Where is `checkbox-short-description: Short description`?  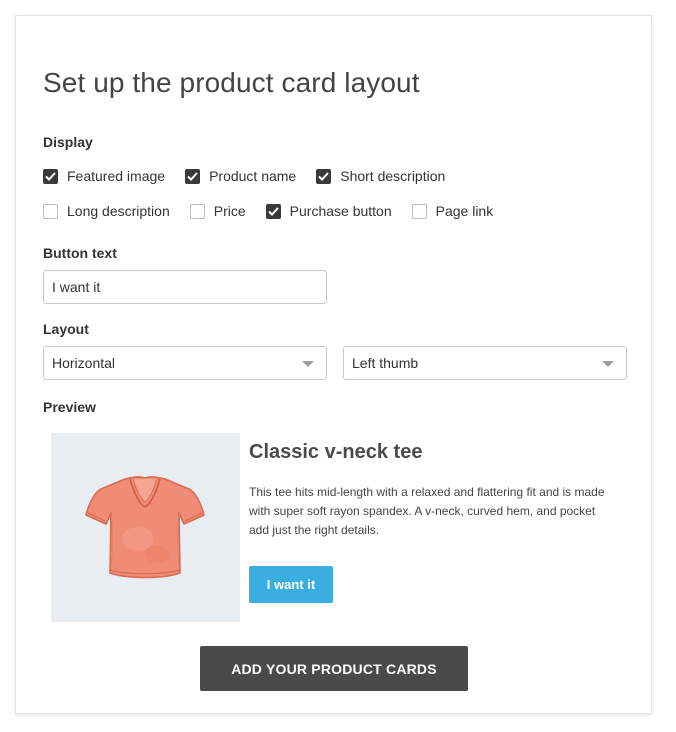 checkbox-short-description: Short description is located at coordinates (380, 176).